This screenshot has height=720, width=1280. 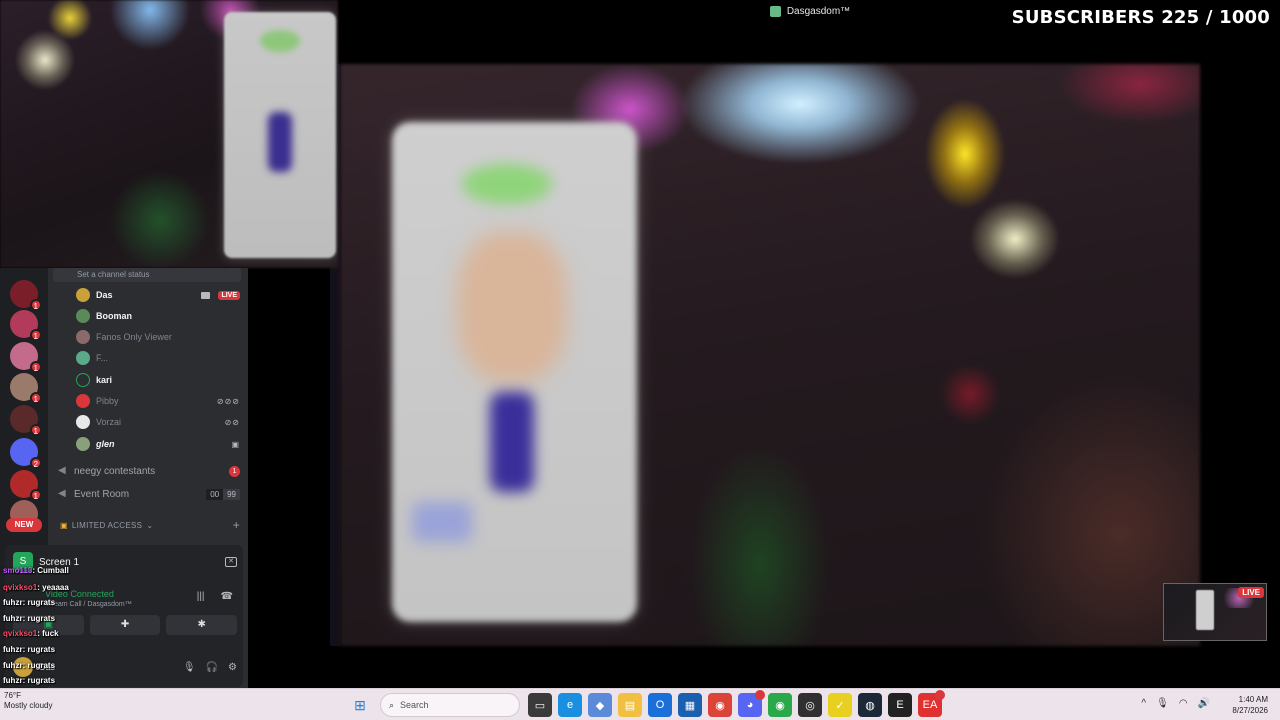 What do you see at coordinates (50, 570) in the screenshot?
I see `chat-text: : Cumball` at bounding box center [50, 570].